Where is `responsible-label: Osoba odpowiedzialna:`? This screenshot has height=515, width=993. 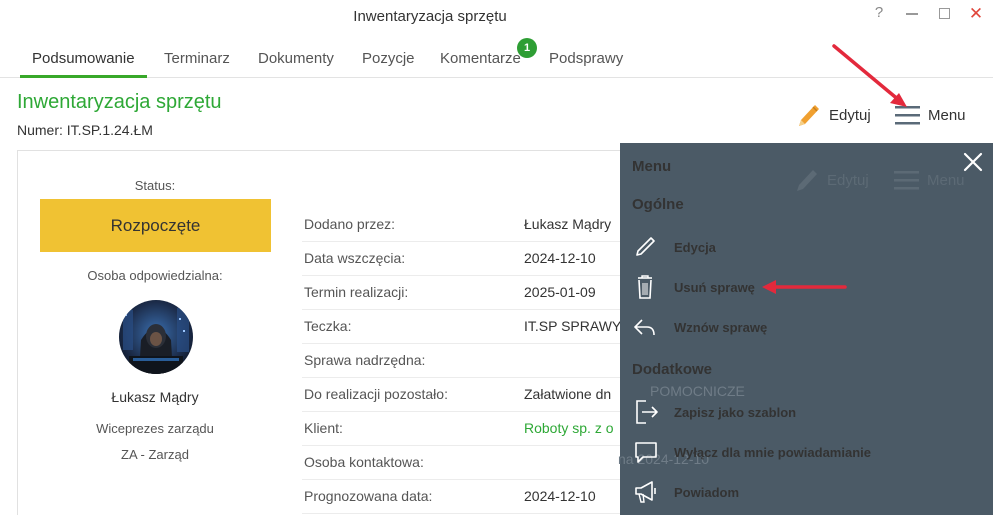 responsible-label: Osoba odpowiedzialna: is located at coordinates (155, 275).